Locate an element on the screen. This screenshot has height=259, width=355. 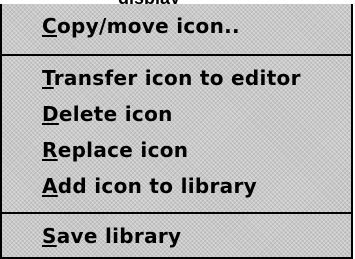
menu-item-add-icon-to-library: Add icon to library is located at coordinates (149, 186).